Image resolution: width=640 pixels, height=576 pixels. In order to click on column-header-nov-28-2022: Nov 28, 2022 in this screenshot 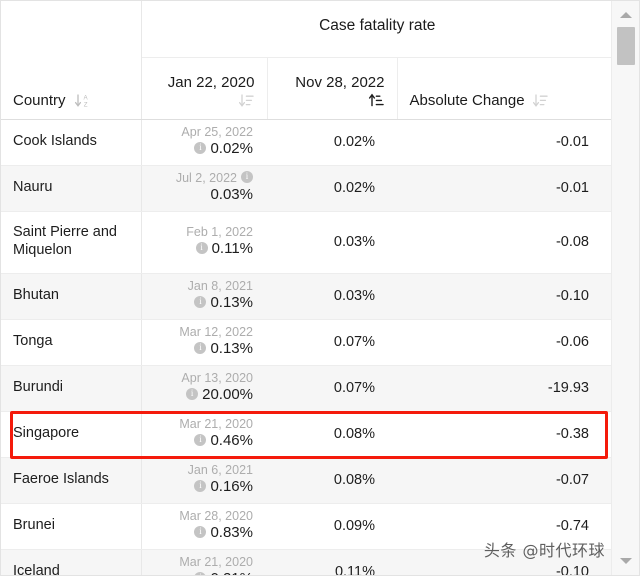, I will do `click(332, 88)`.